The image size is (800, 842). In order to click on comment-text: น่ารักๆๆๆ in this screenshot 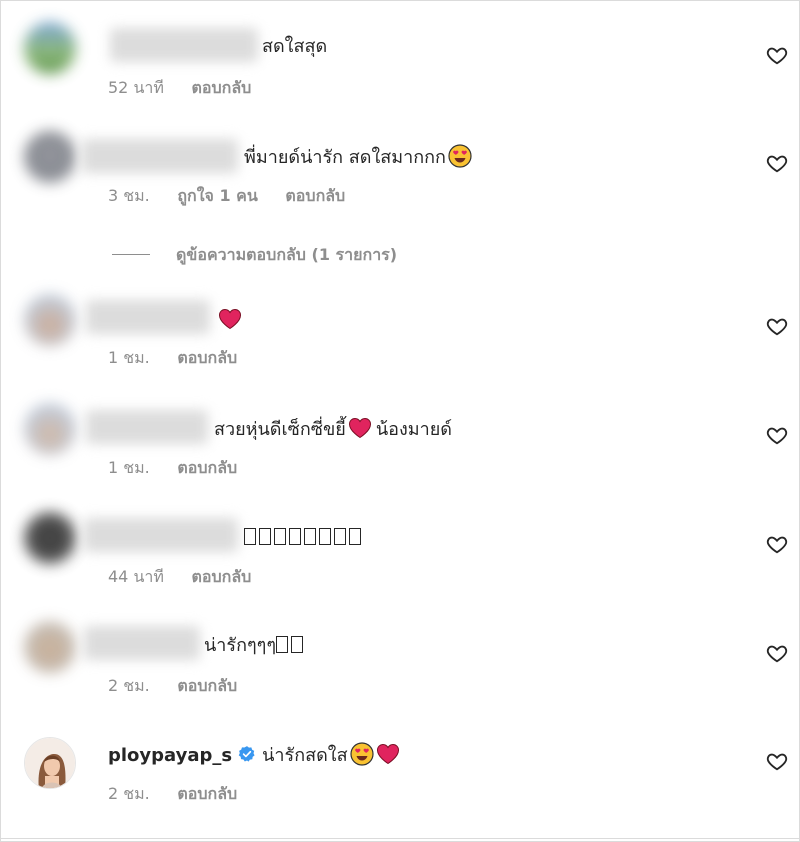, I will do `click(240, 645)`.